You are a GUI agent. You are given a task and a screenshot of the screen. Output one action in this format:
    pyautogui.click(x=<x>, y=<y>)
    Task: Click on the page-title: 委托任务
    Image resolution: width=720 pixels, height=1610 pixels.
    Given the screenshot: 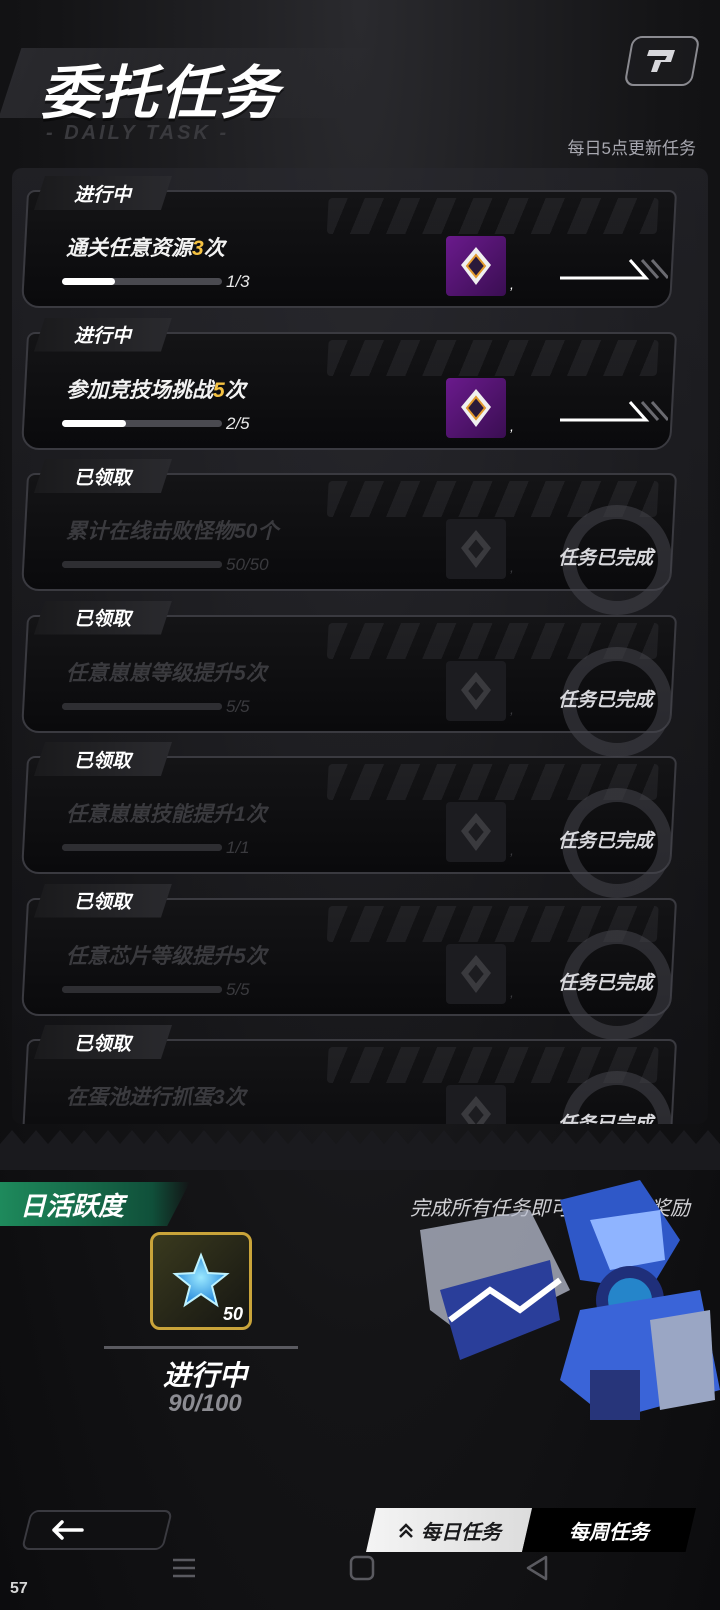 What is the action you would take?
    pyautogui.click(x=160, y=93)
    